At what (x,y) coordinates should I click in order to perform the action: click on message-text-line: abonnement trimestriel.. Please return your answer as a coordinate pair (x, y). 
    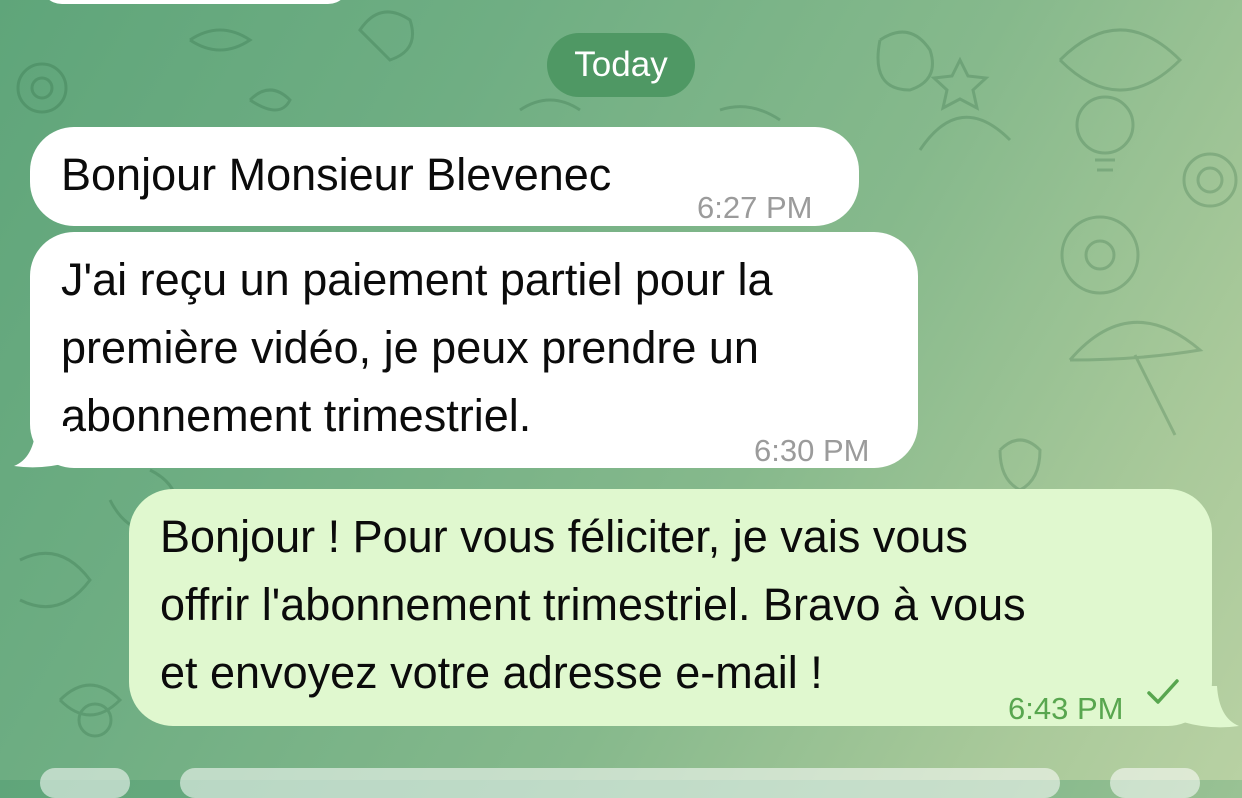
    Looking at the image, I should click on (296, 415).